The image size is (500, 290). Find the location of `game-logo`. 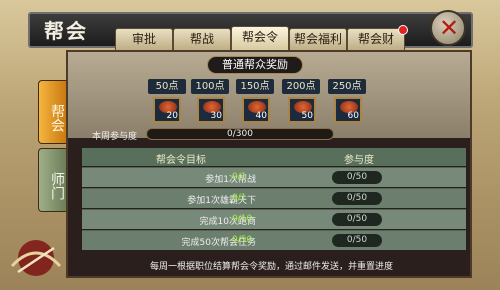

game-logo is located at coordinates (36, 258).